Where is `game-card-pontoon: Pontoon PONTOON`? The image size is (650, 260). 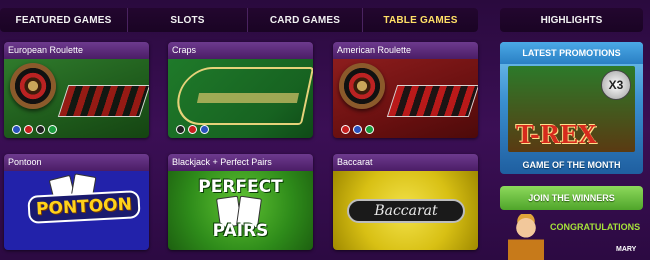
game-card-pontoon: Pontoon PONTOON is located at coordinates (76, 202).